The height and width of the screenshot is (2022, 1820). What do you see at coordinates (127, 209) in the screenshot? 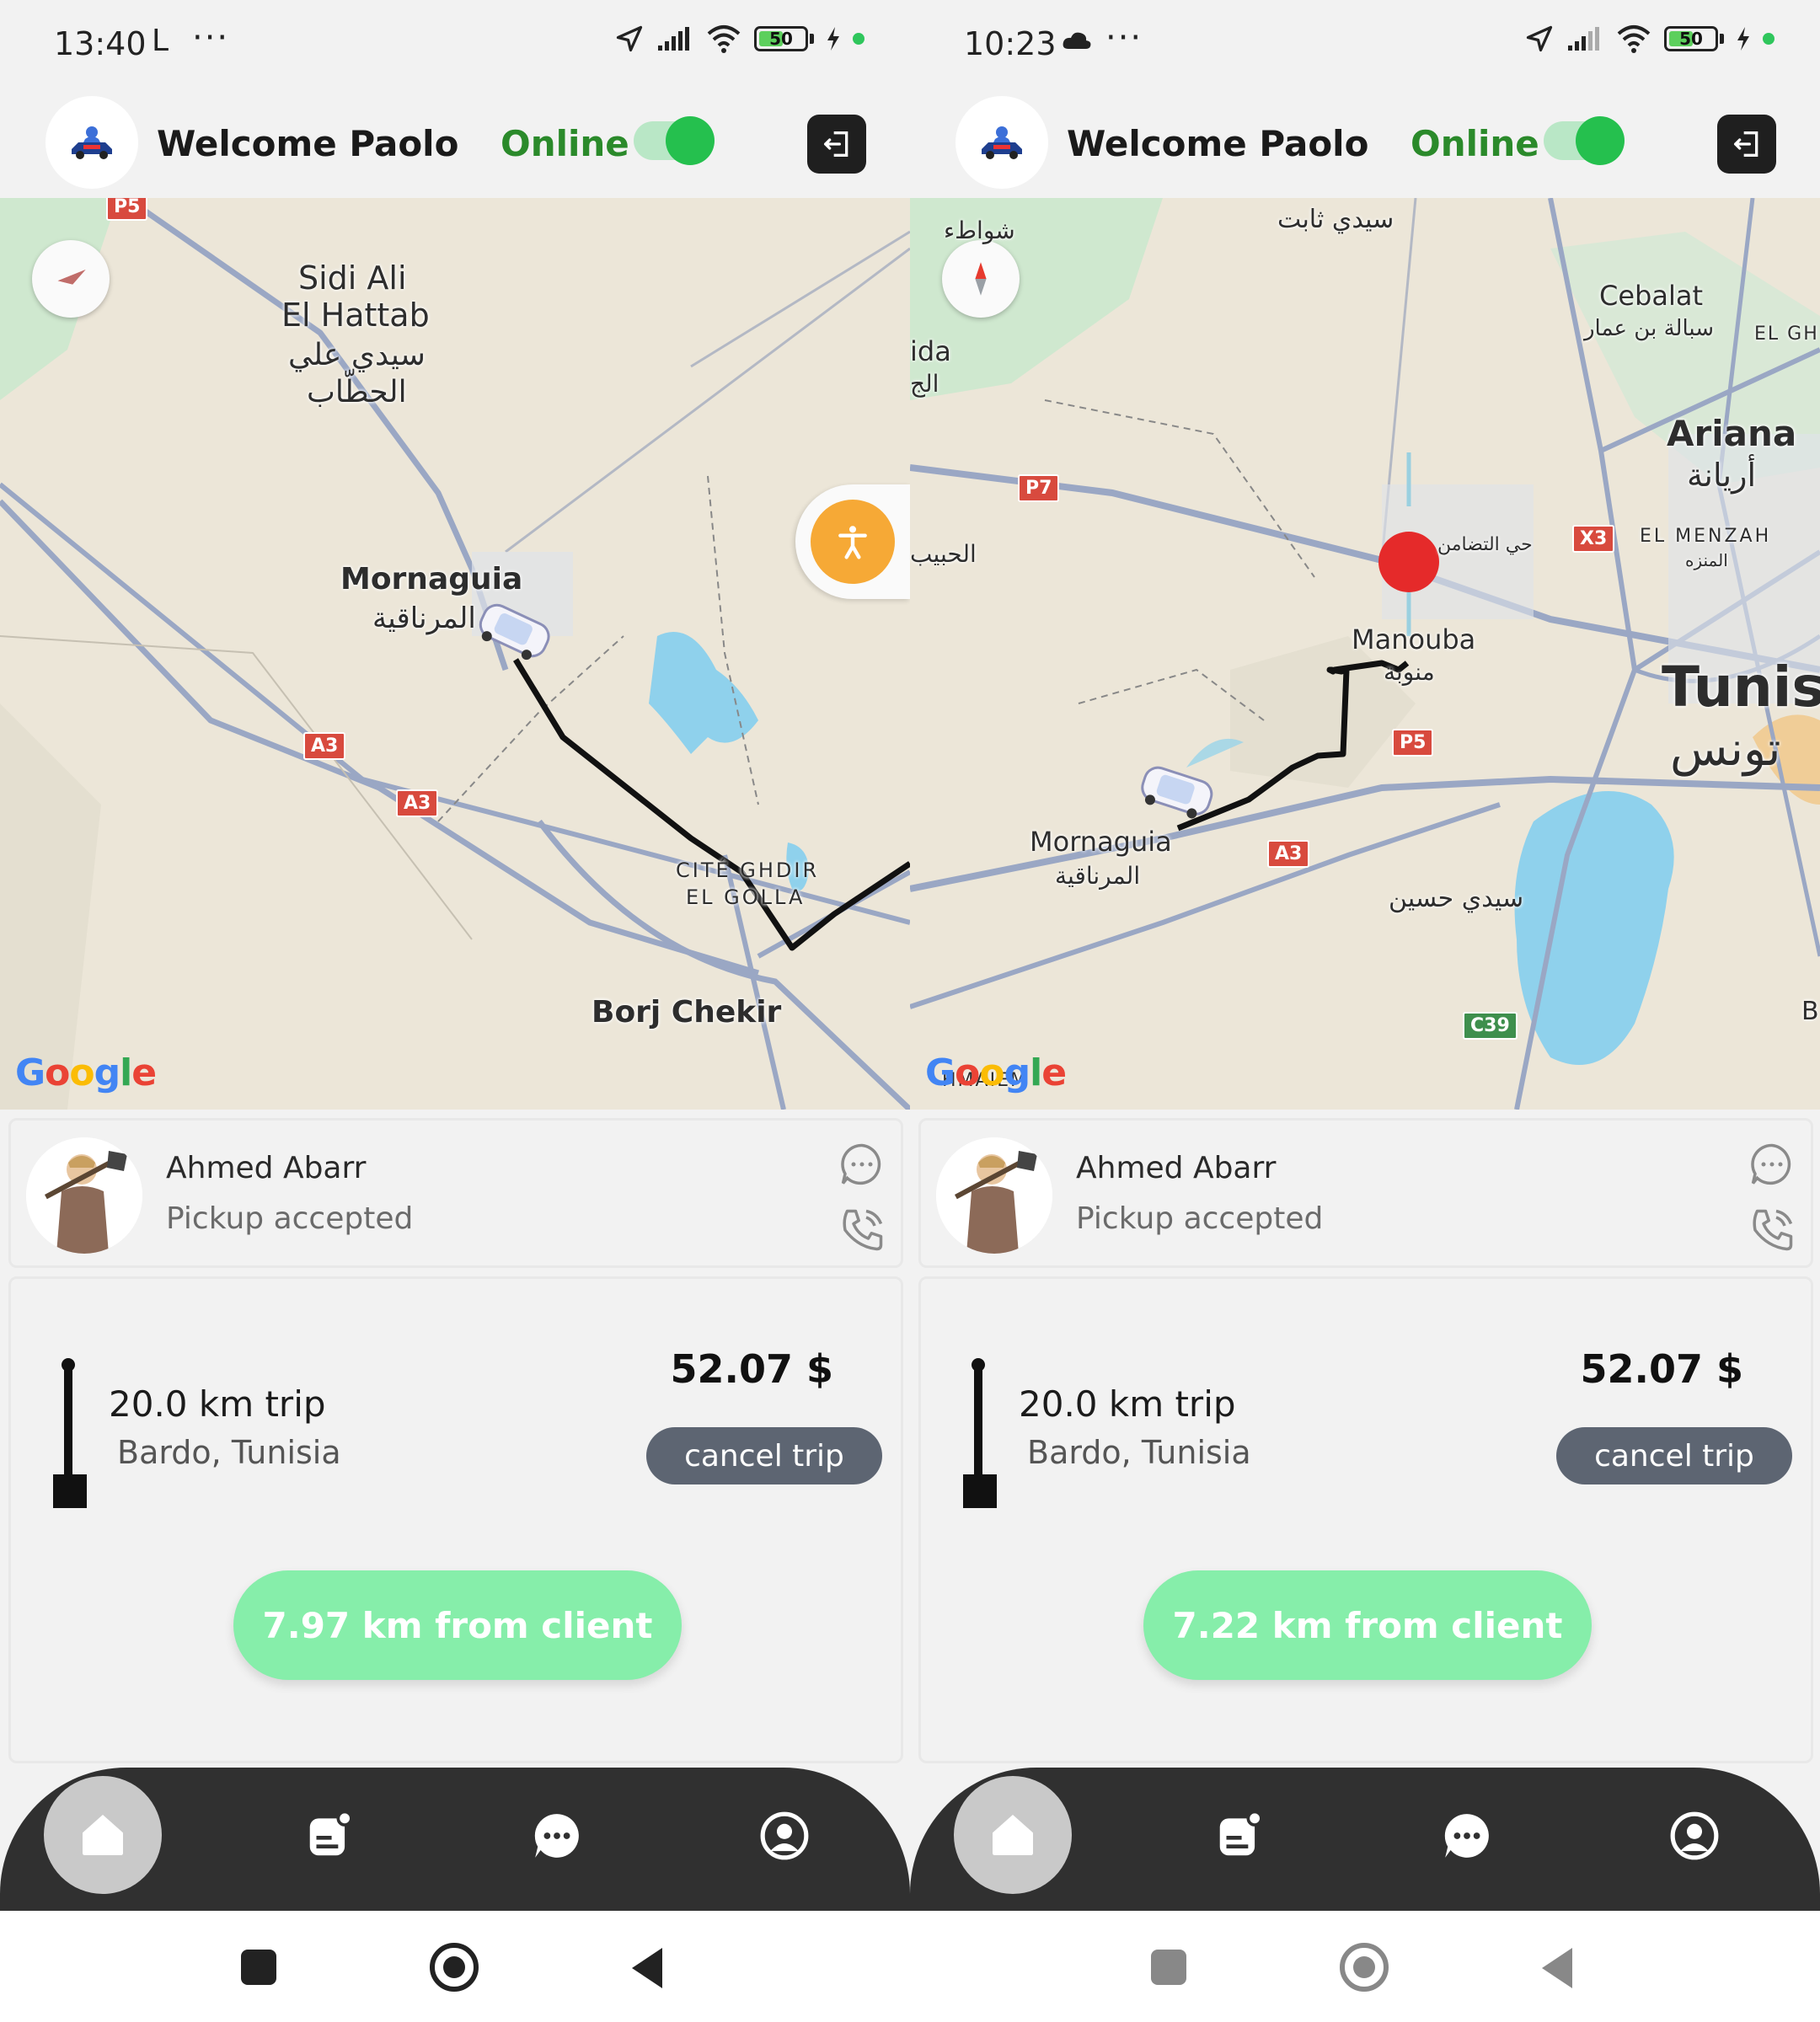
I see `road-badge-p5: P5` at bounding box center [127, 209].